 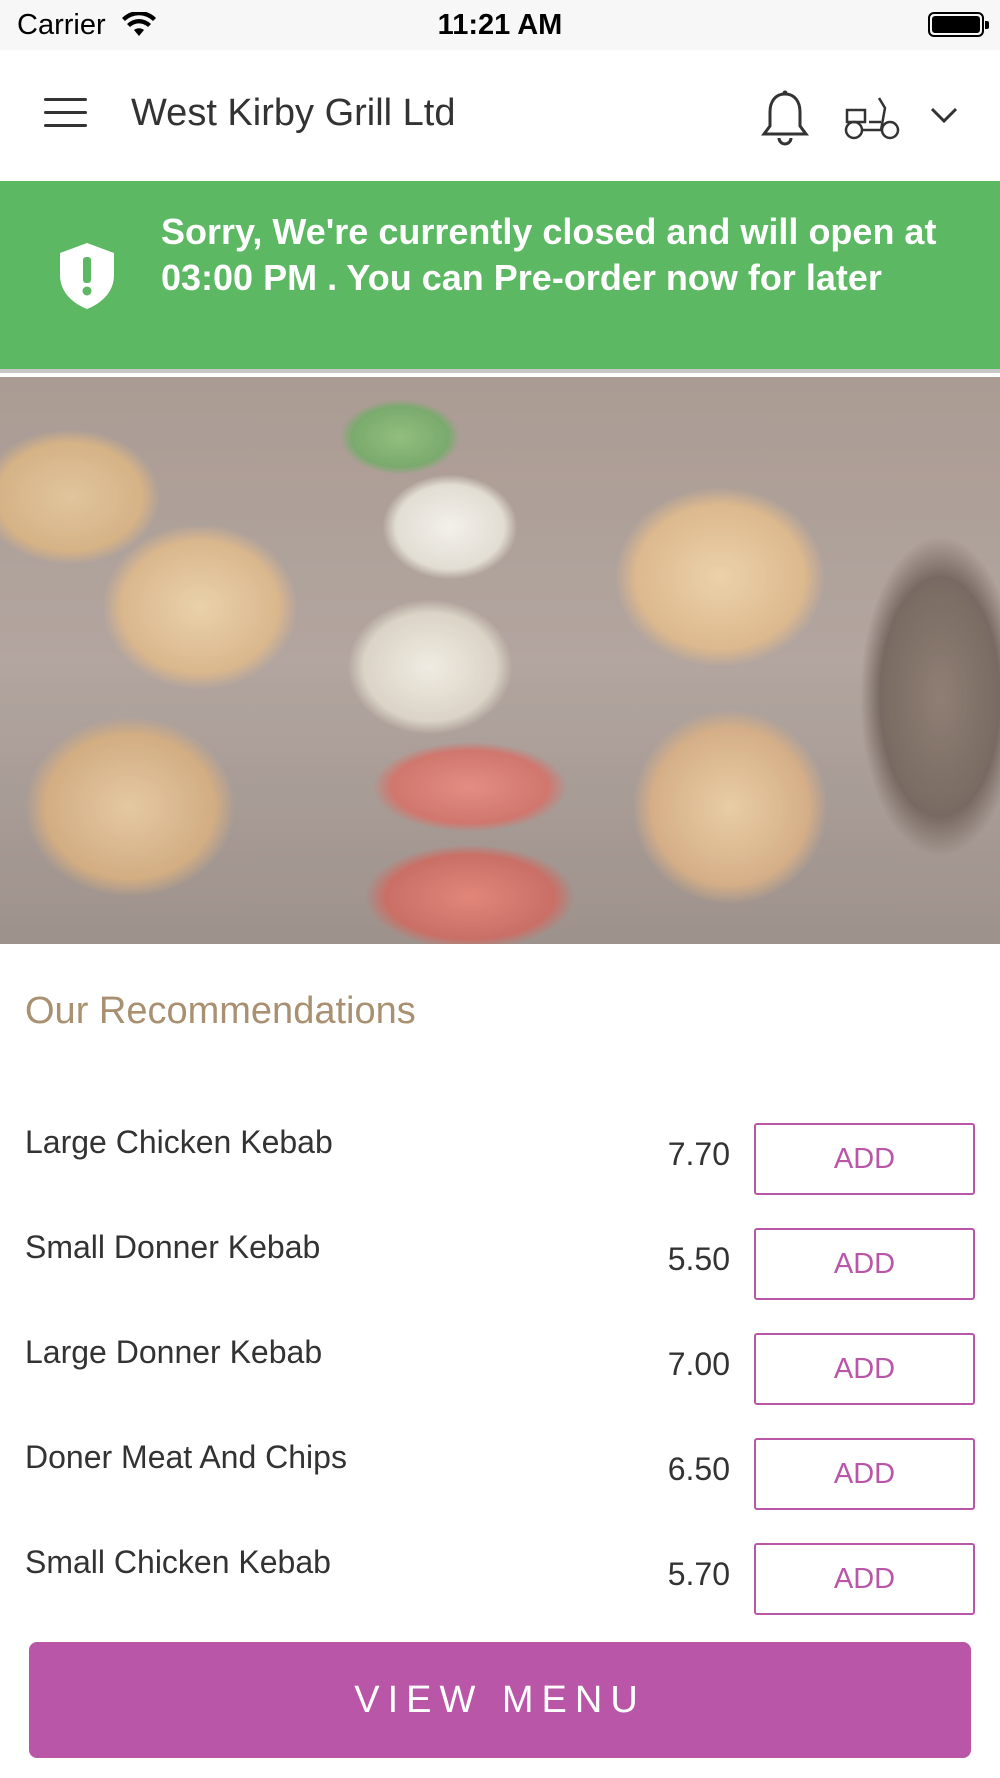 I want to click on item-name: Large Chicken Kebab, so click(x=179, y=1142).